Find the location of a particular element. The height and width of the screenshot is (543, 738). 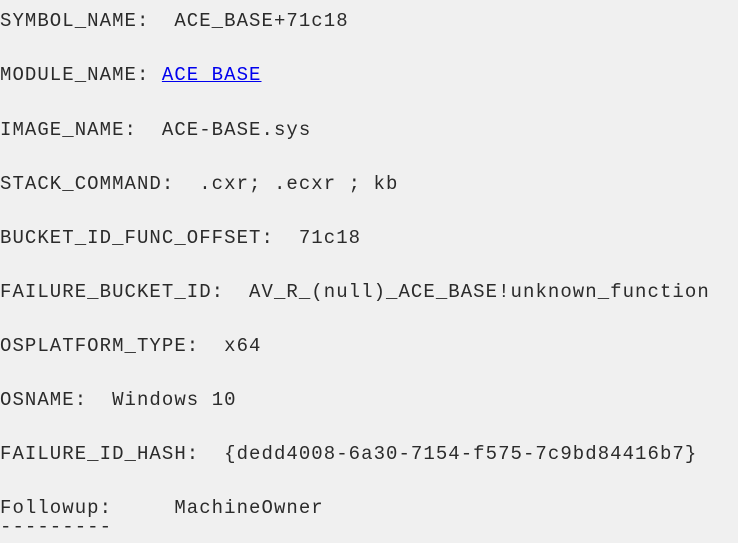

module-name-link: ACE_BASE is located at coordinates (212, 75).